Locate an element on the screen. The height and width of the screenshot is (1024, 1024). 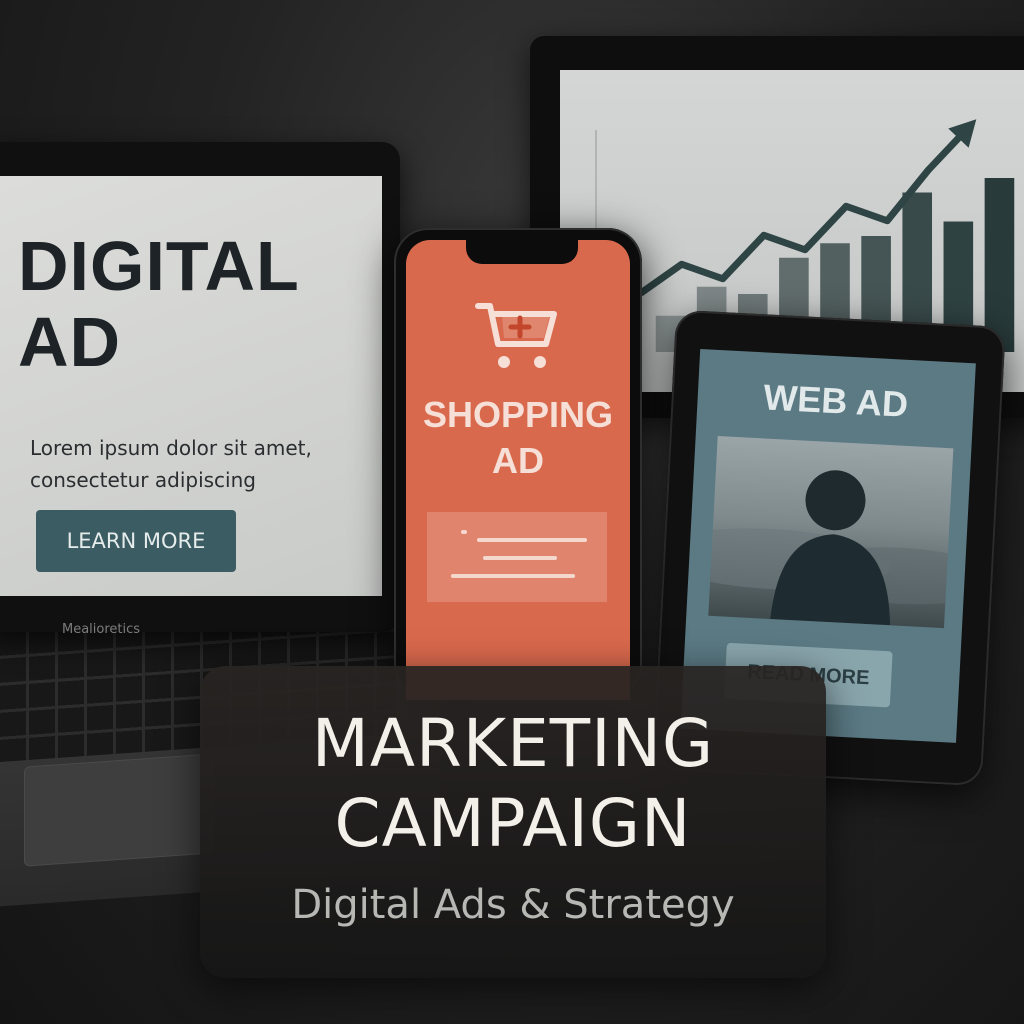
learn-more-button: LEARN MORE is located at coordinates (136, 541).